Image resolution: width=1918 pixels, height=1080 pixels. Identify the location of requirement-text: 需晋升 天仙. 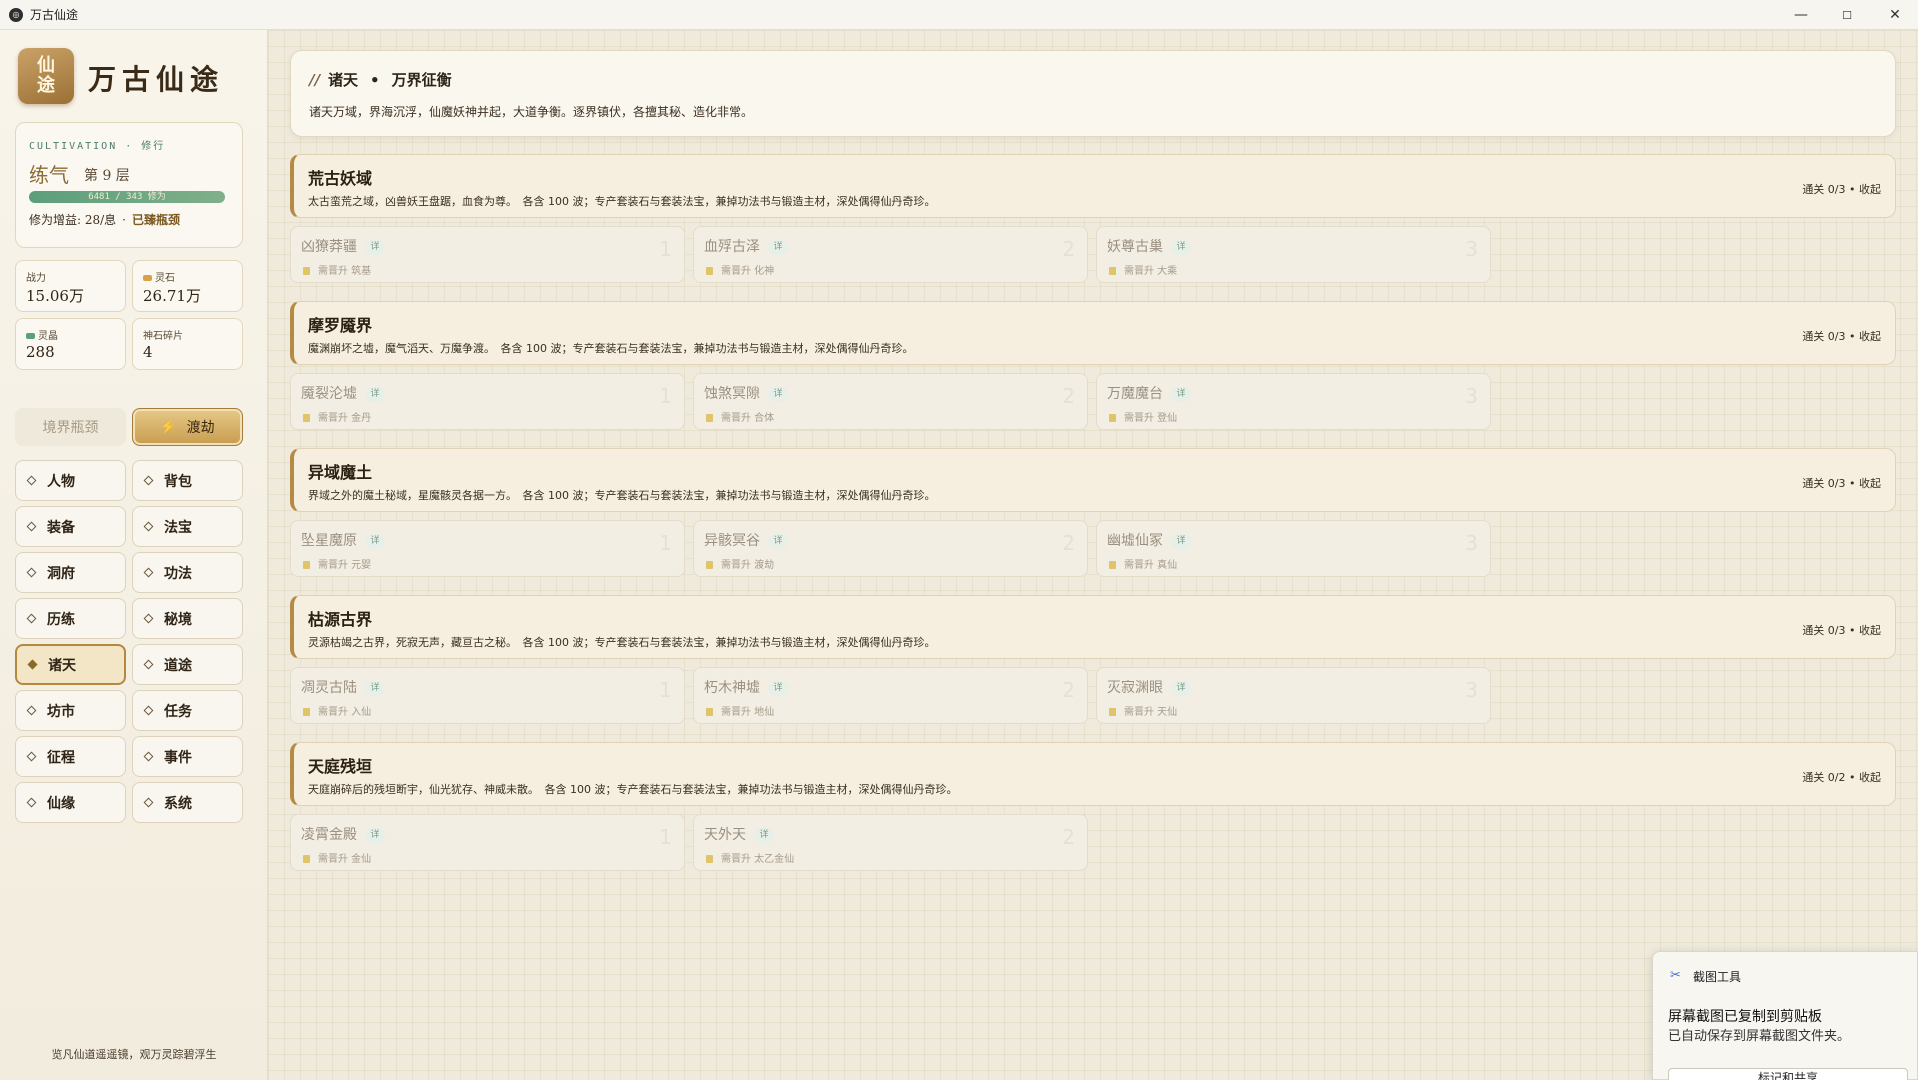
(1151, 712).